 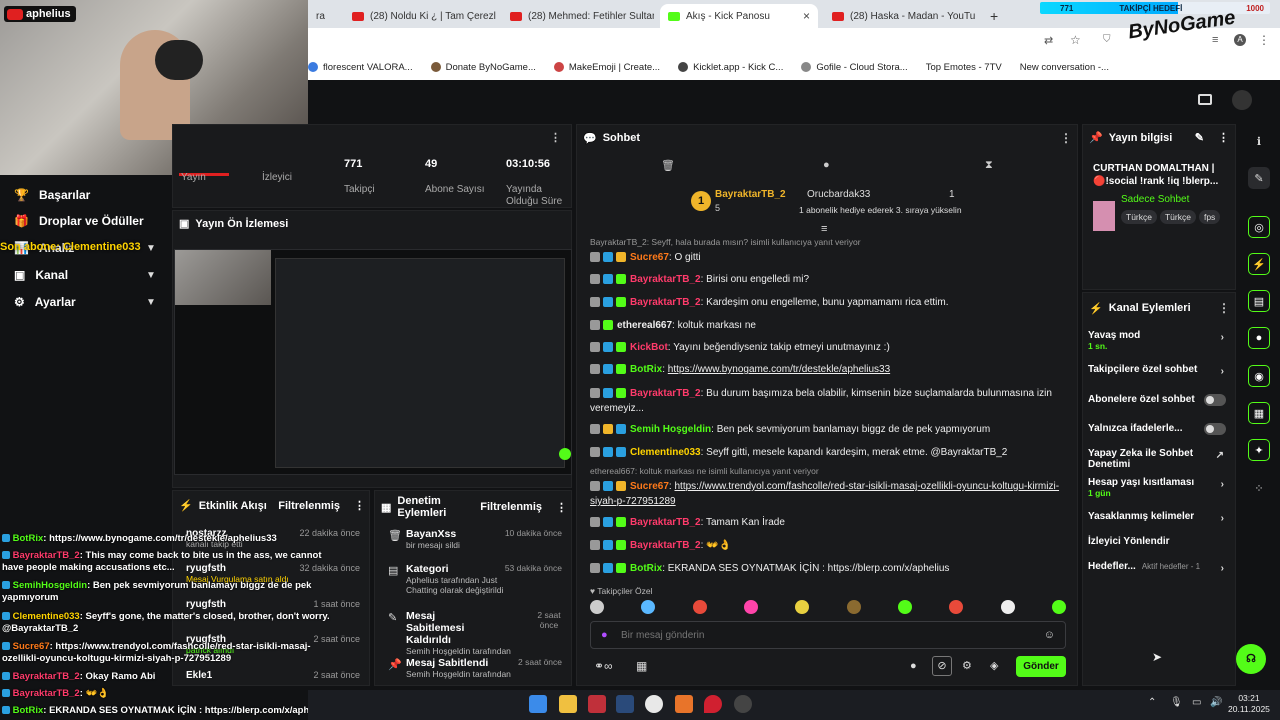 I want to click on focus-icon: ◎, so click(x=1259, y=227).